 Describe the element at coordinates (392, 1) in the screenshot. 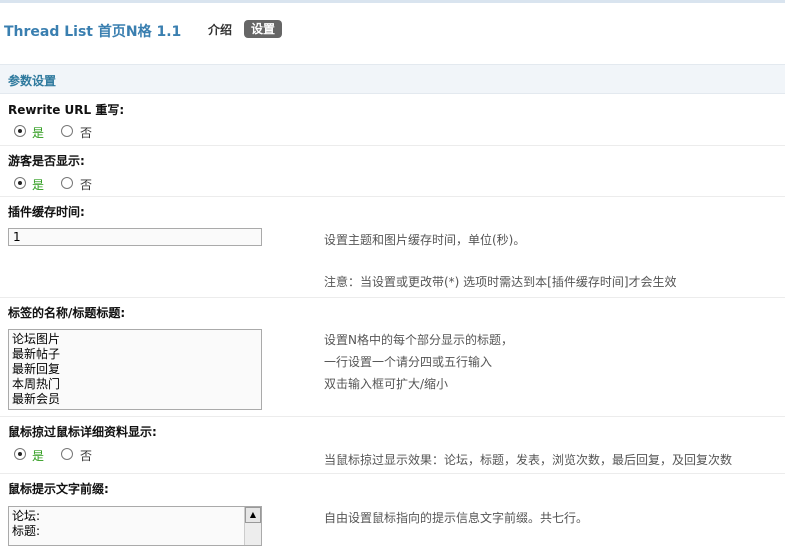

I see `top-border` at that location.